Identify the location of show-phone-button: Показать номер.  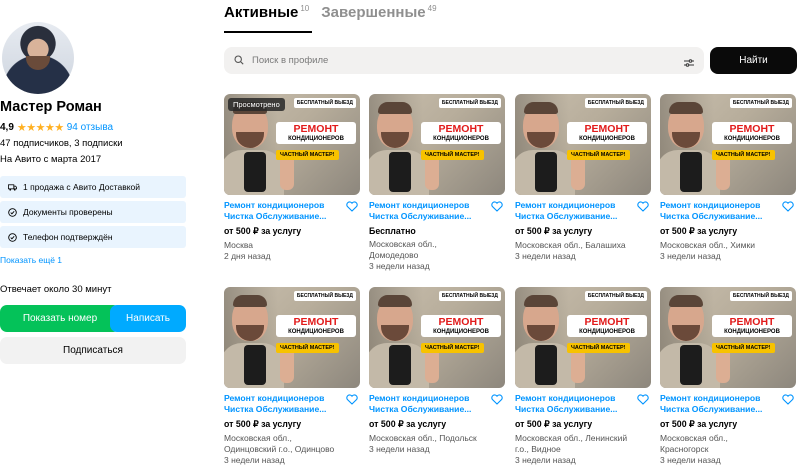
(60, 318).